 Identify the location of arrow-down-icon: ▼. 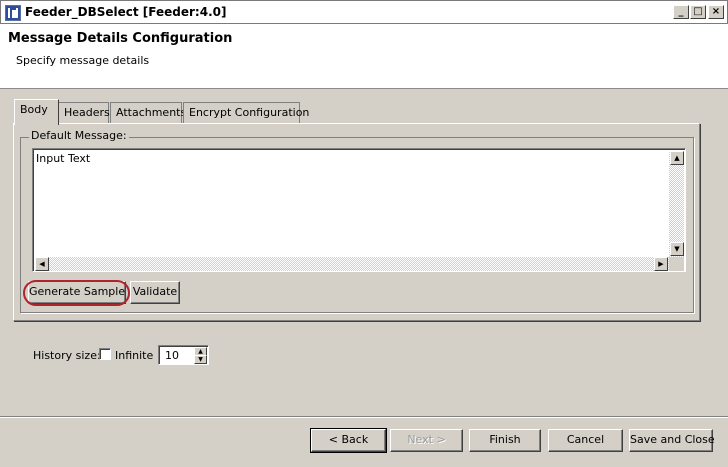
(677, 249).